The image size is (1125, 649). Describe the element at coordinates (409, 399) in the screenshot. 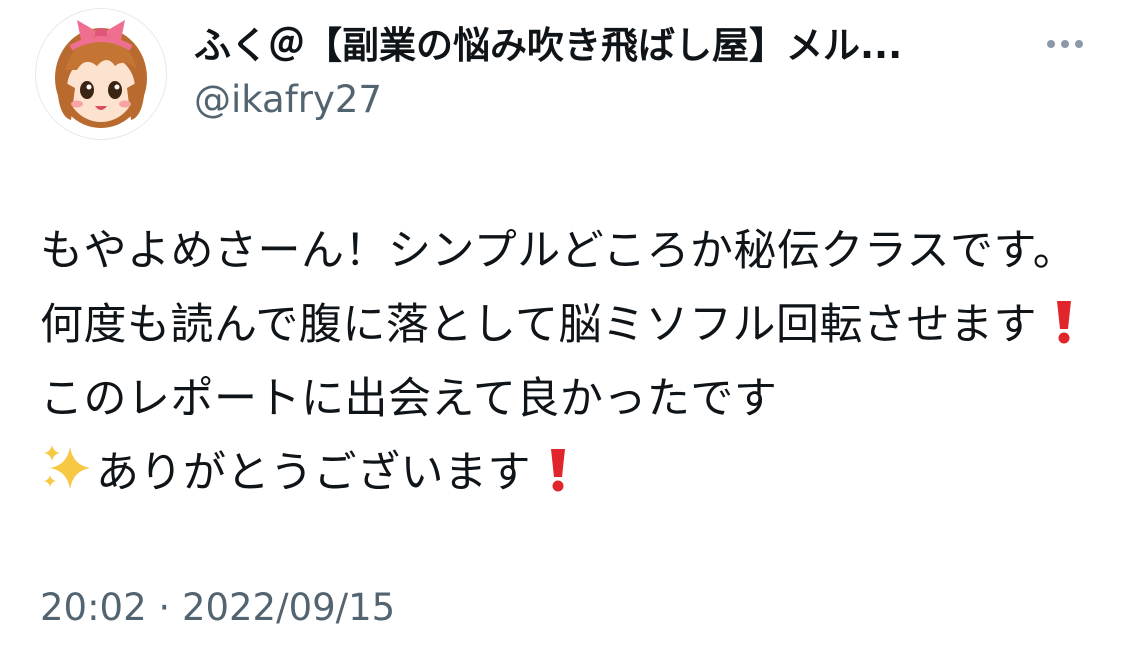

I see `tweet-text-part-2: このレポートに出会えて良かったです` at that location.